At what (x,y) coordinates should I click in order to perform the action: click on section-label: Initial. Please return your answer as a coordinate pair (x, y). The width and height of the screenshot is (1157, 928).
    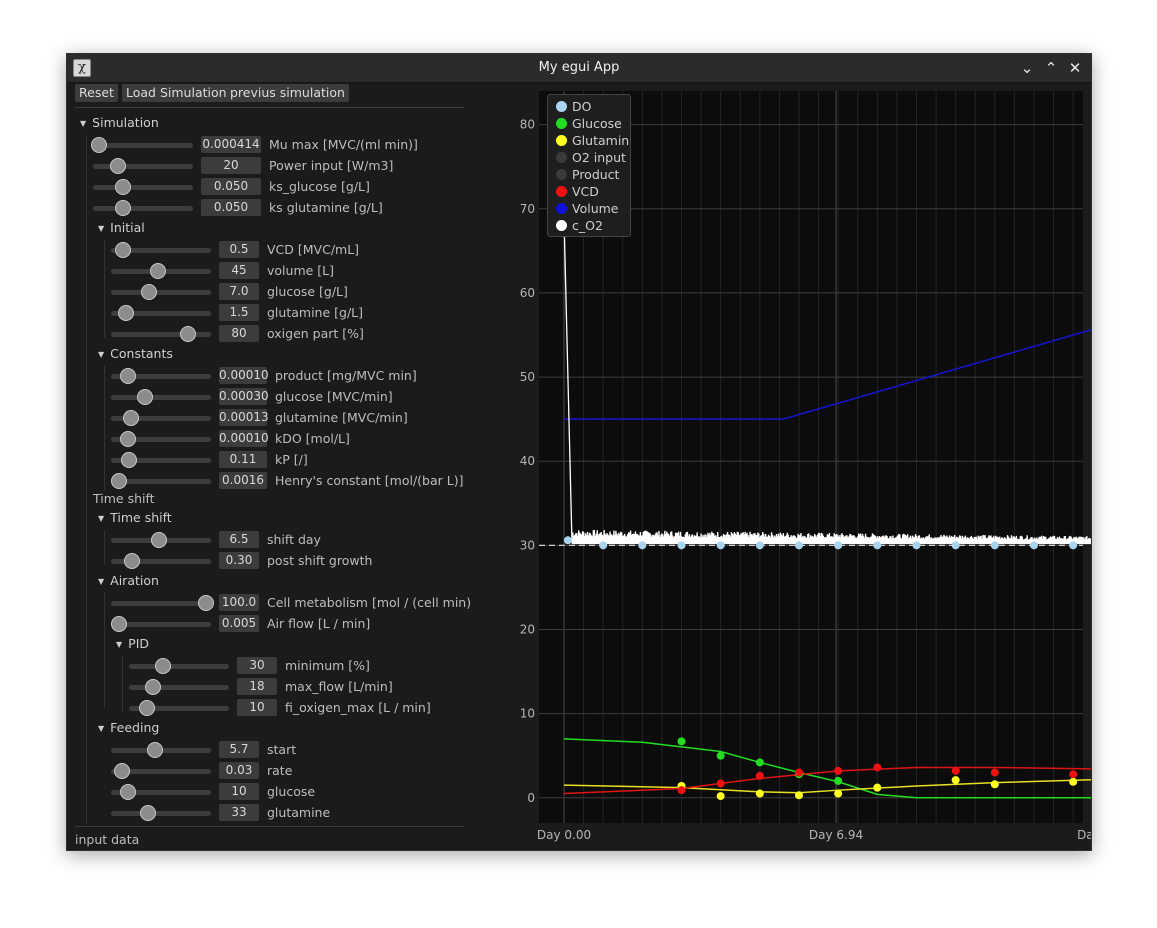
    Looking at the image, I should click on (127, 227).